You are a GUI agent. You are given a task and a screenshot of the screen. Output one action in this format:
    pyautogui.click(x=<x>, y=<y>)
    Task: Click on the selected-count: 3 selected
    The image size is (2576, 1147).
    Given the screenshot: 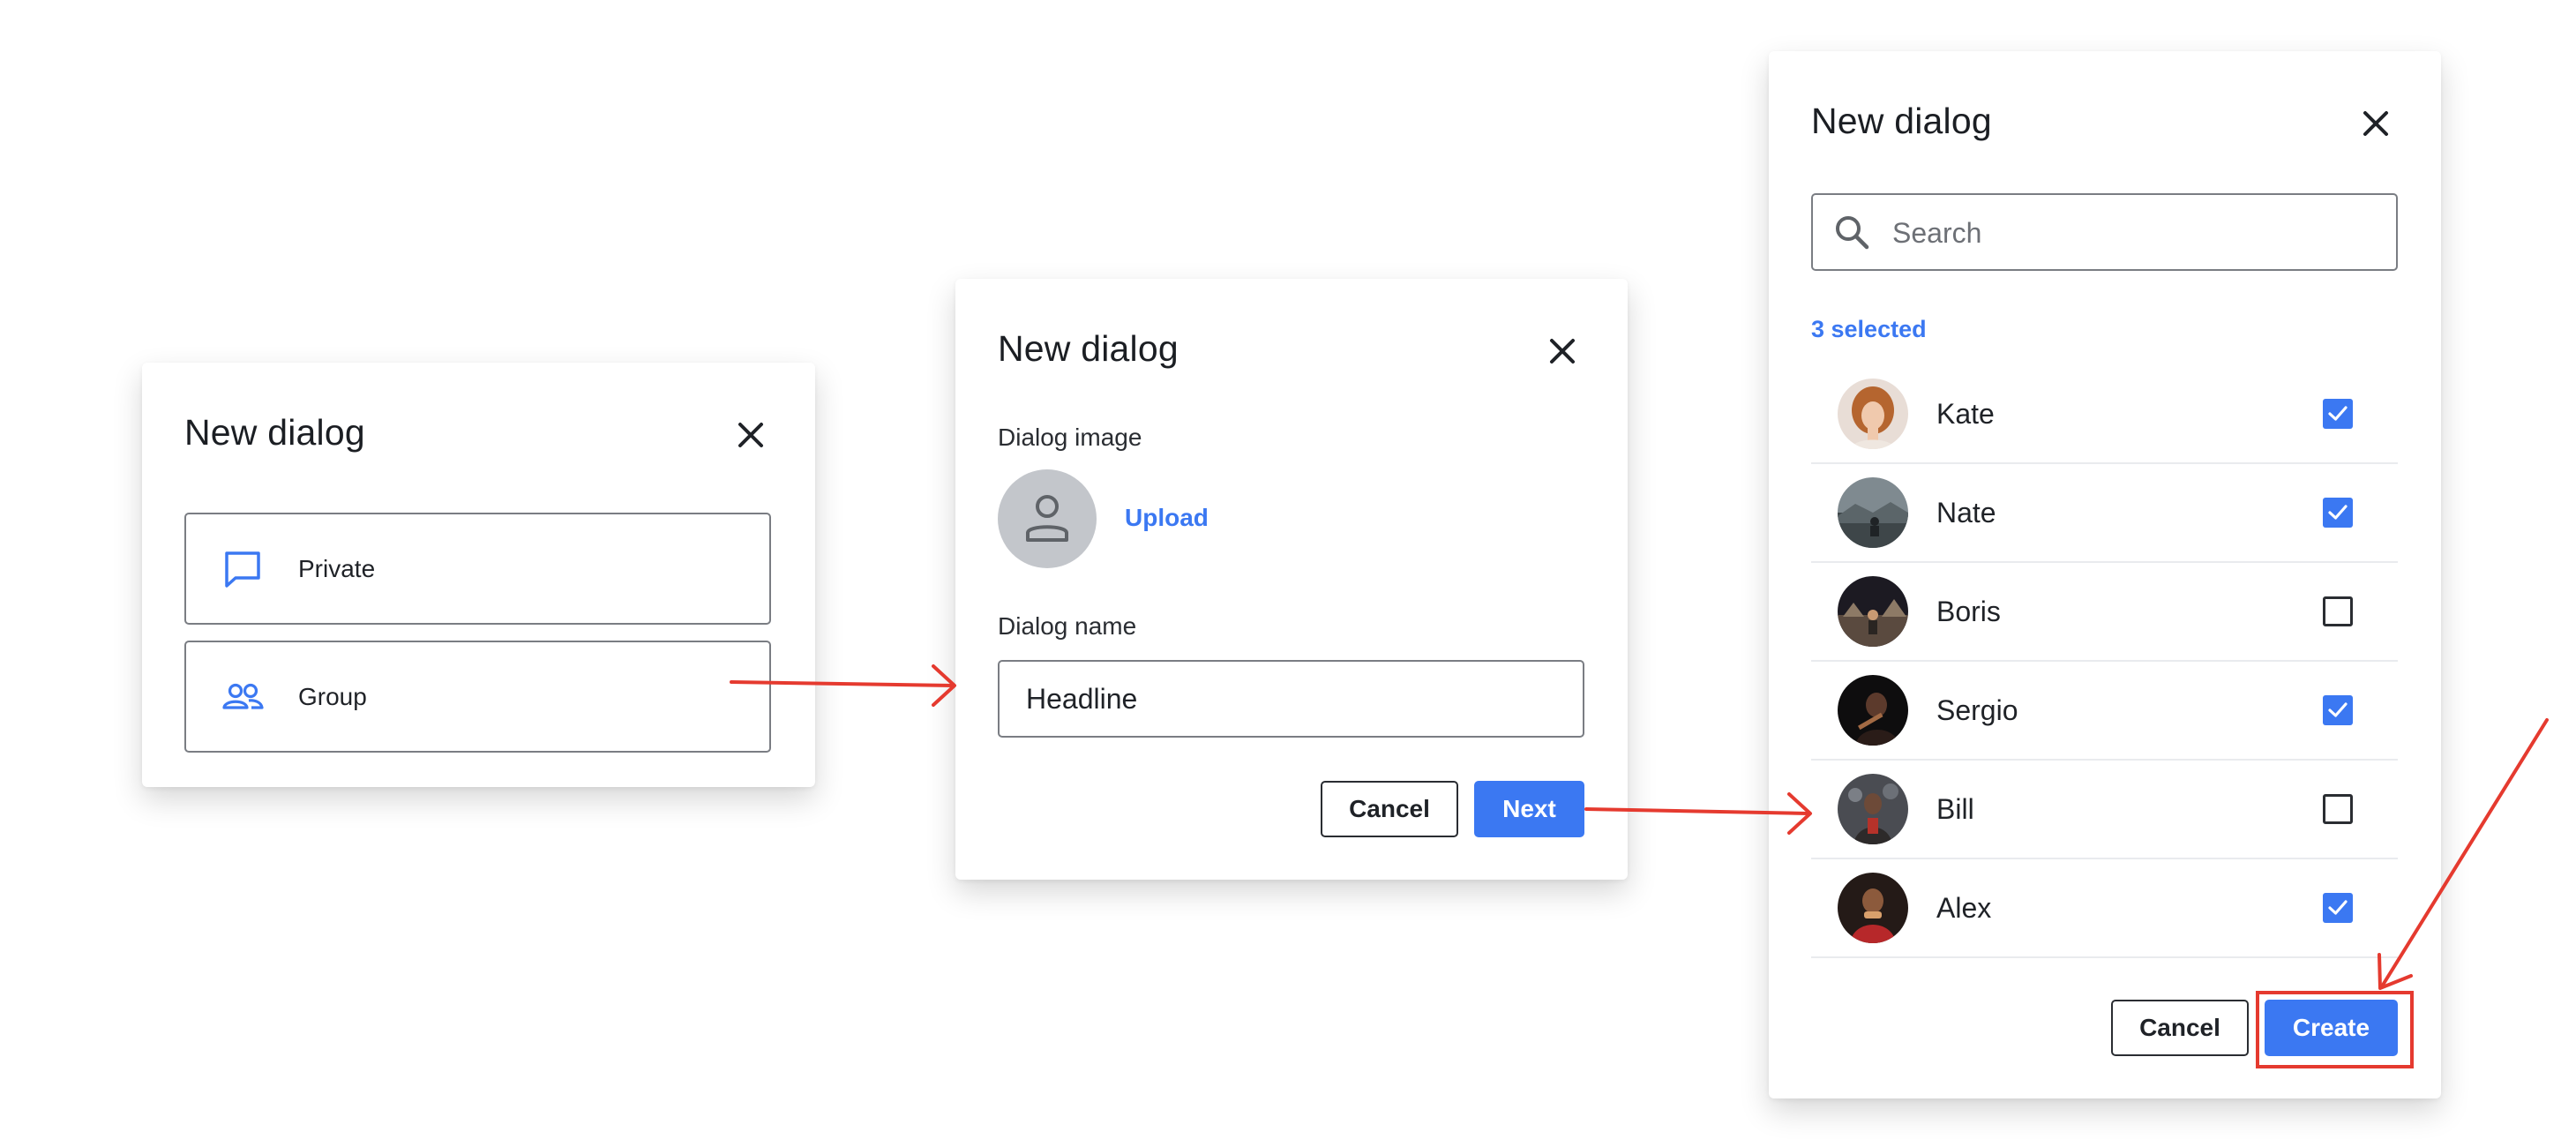 What is the action you would take?
    pyautogui.click(x=1869, y=329)
    